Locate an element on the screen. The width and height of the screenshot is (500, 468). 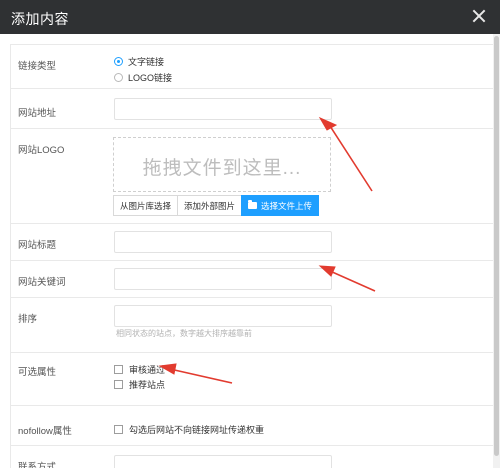
radio-text-link-label: 文字链接 is located at coordinates (146, 62).